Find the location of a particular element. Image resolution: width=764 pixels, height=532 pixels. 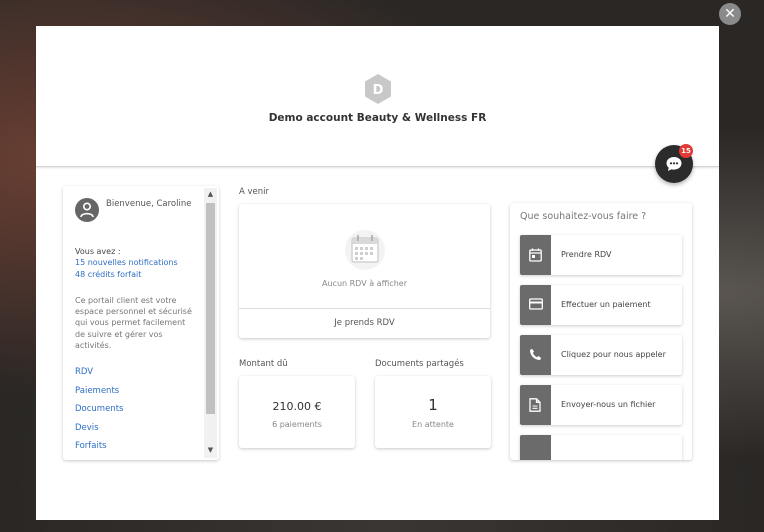

upcoming-card: Aucun RDV à afficher Je prends RDV is located at coordinates (364, 271).